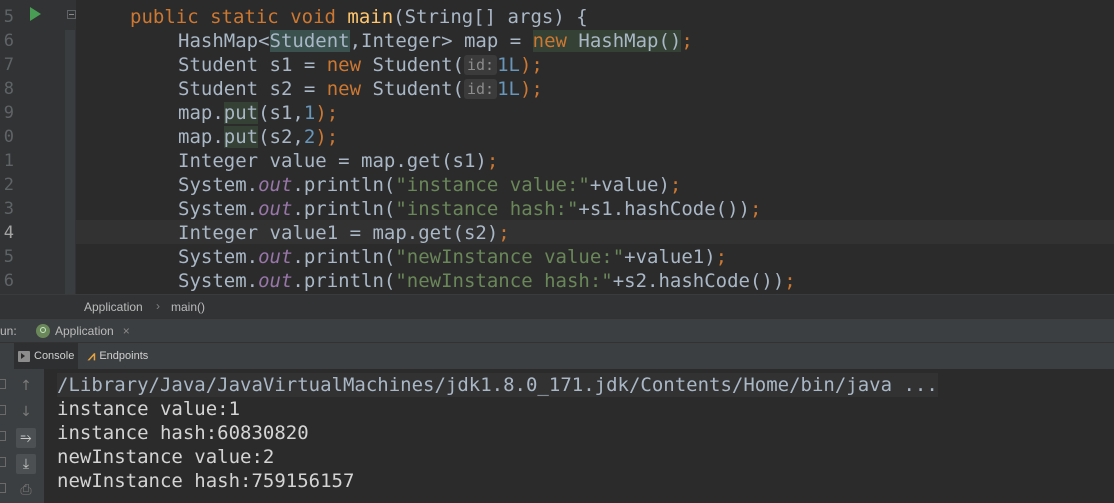 The width and height of the screenshot is (1114, 503). What do you see at coordinates (224, 41) in the screenshot?
I see `token: HashMap<` at bounding box center [224, 41].